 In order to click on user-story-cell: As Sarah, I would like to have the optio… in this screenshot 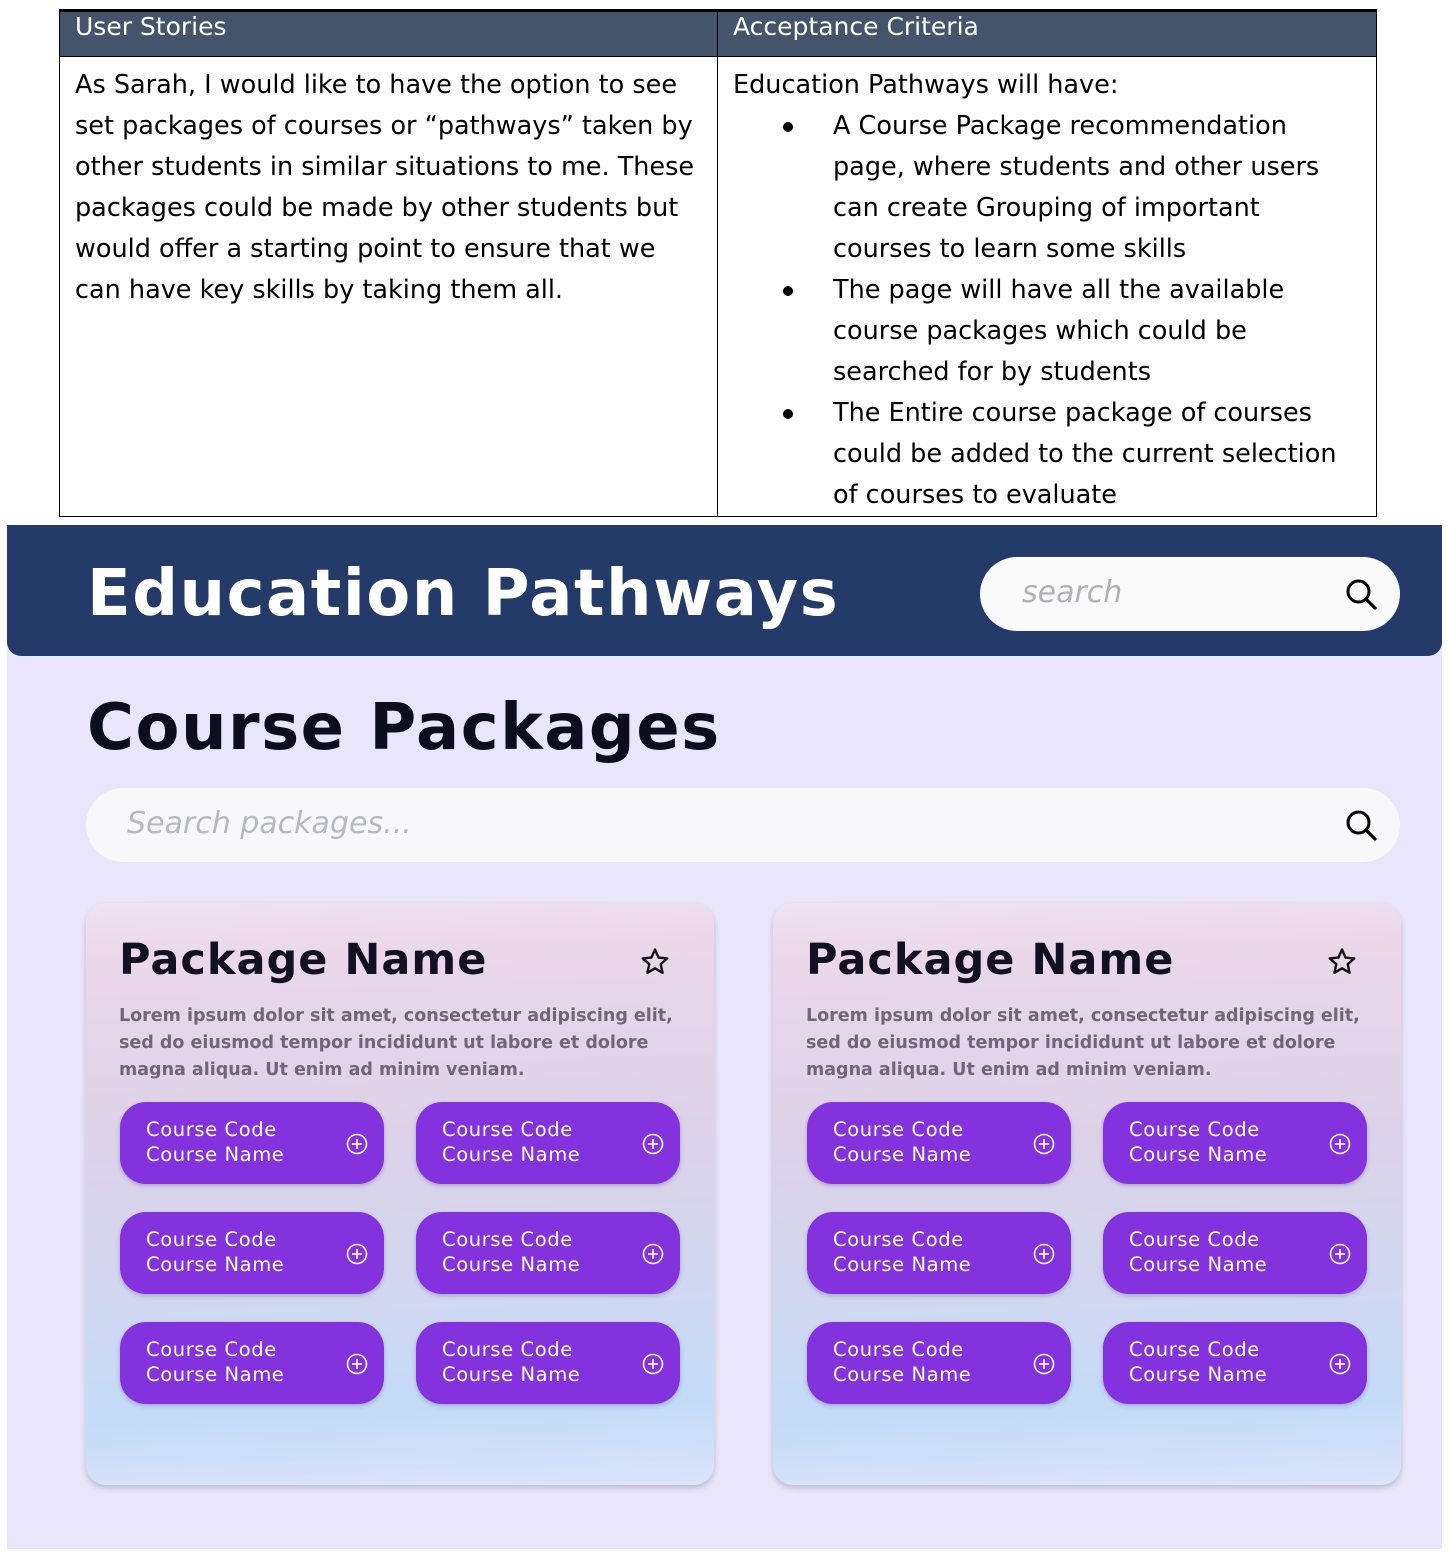, I will do `click(388, 286)`.